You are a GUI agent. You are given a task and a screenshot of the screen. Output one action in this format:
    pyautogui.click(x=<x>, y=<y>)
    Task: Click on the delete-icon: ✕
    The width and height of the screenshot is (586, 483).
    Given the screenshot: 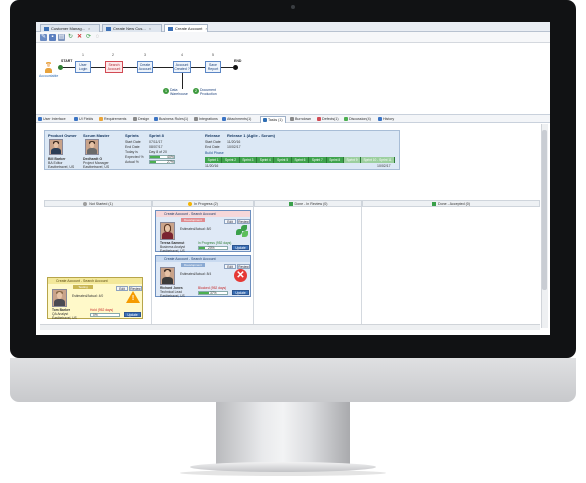 What is the action you would take?
    pyautogui.click(x=79, y=37)
    